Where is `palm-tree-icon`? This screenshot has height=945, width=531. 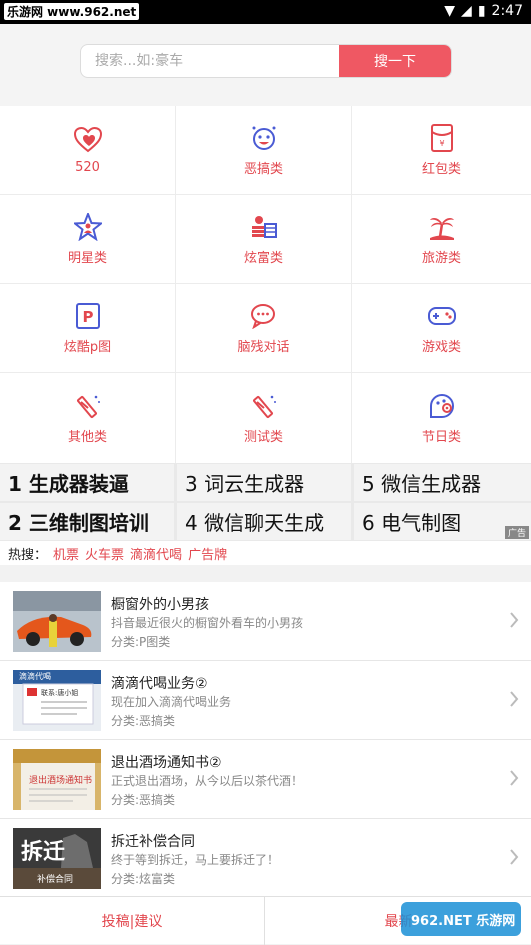 palm-tree-icon is located at coordinates (442, 227).